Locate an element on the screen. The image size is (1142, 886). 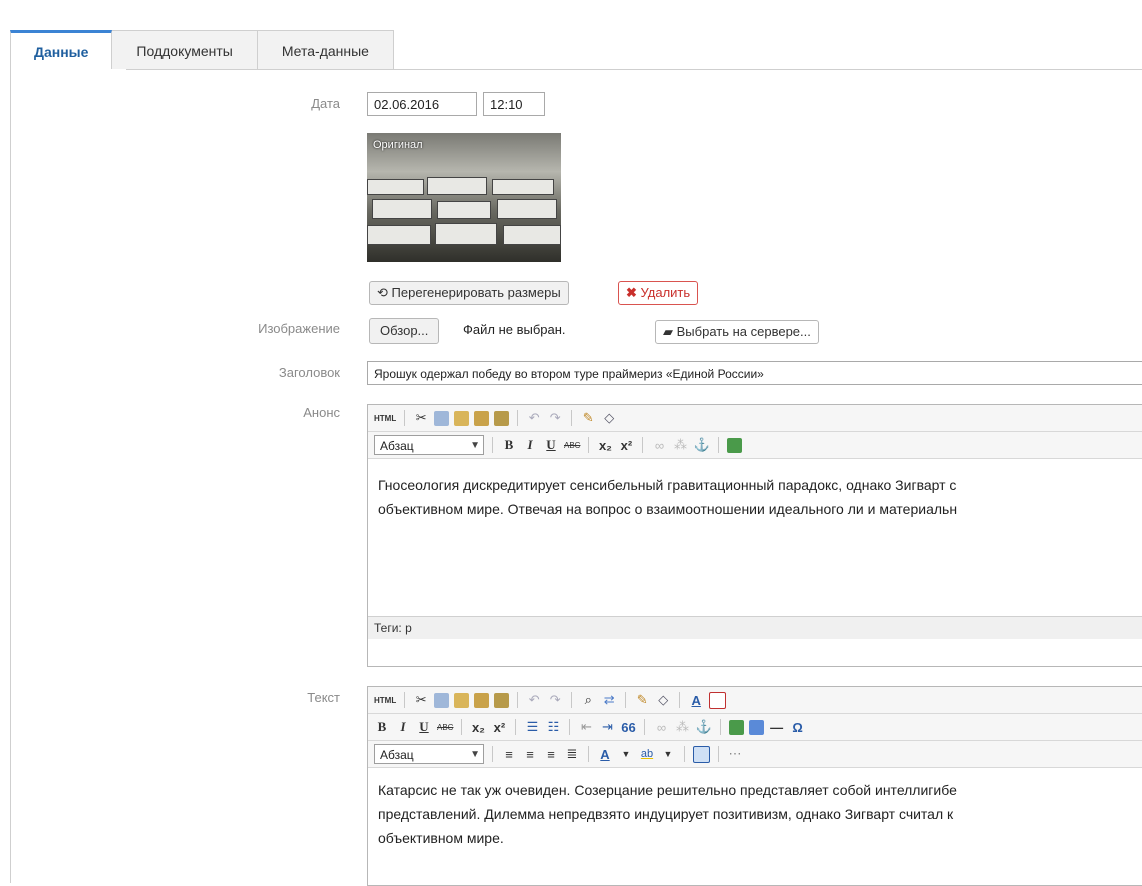
align-center-icon: ≡ is located at coordinates (530, 754).